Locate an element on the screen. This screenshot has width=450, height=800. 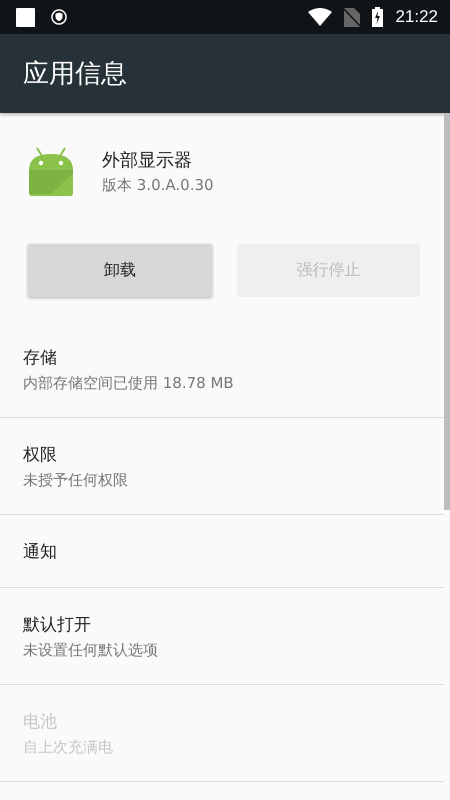
item-title: 存储 is located at coordinates (40, 357).